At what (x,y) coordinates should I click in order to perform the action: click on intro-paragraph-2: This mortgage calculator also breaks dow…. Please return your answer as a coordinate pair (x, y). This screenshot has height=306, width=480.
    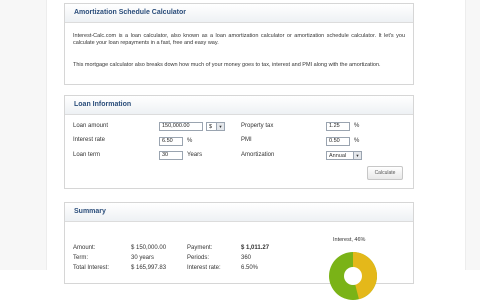
    Looking at the image, I should click on (227, 65).